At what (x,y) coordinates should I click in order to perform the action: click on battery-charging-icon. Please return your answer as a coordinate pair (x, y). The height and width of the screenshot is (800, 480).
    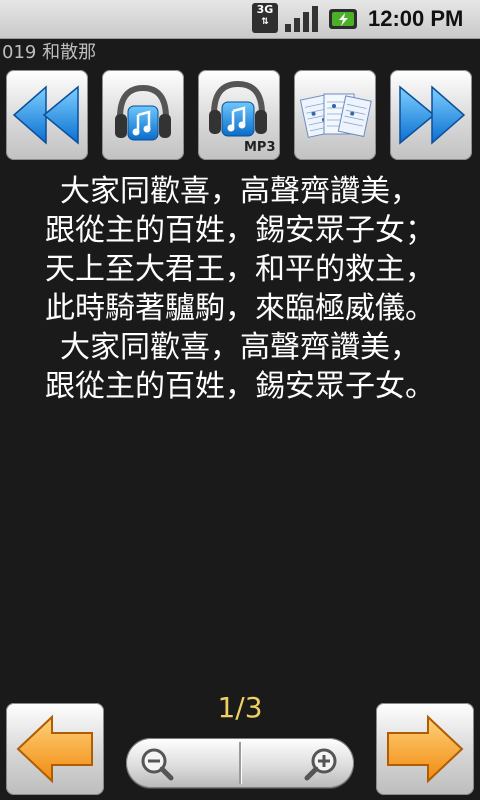
    Looking at the image, I should click on (343, 19).